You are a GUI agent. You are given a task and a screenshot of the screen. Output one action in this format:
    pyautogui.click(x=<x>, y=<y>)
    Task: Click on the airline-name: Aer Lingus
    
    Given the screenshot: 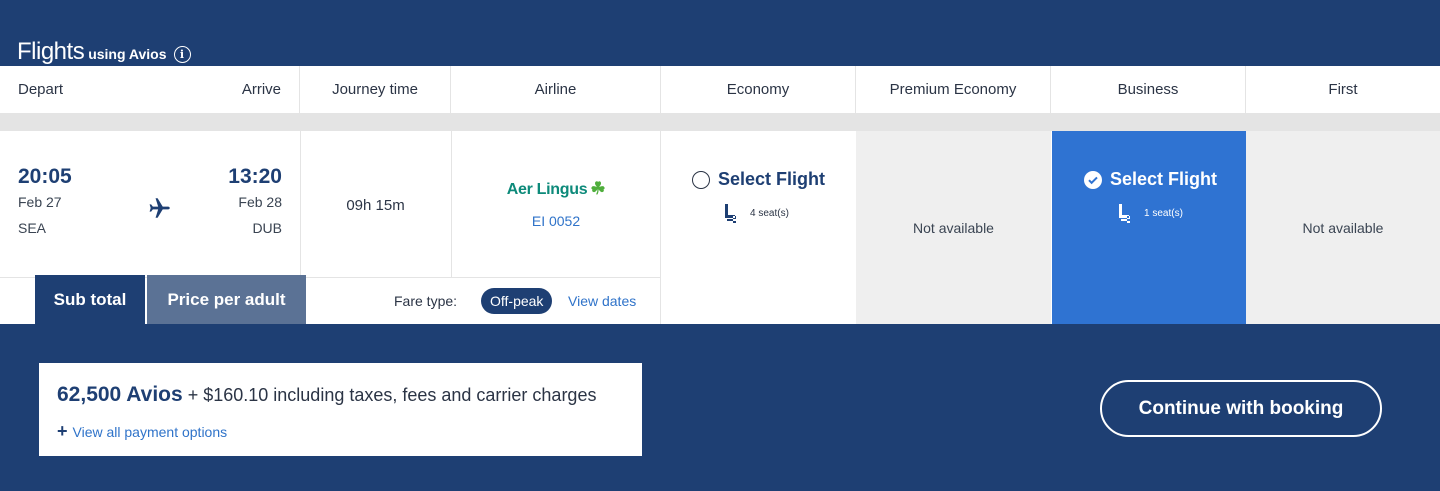 What is the action you would take?
    pyautogui.click(x=547, y=189)
    